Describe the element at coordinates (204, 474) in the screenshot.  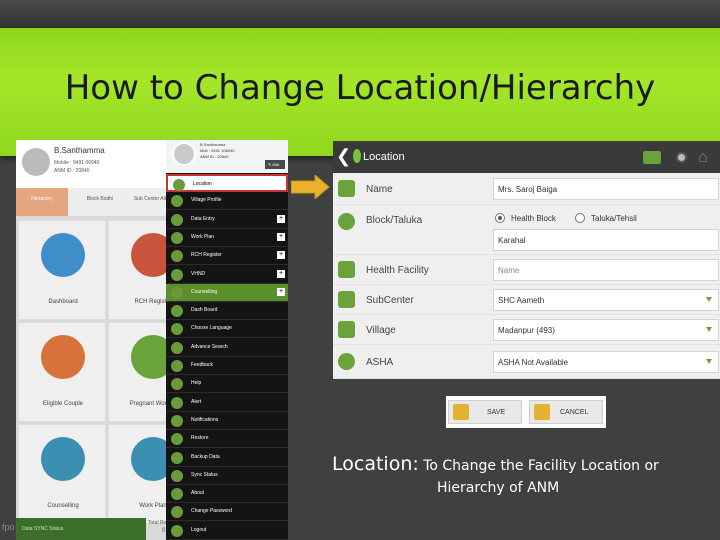
I see `menu-item-label: Sync Status` at that location.